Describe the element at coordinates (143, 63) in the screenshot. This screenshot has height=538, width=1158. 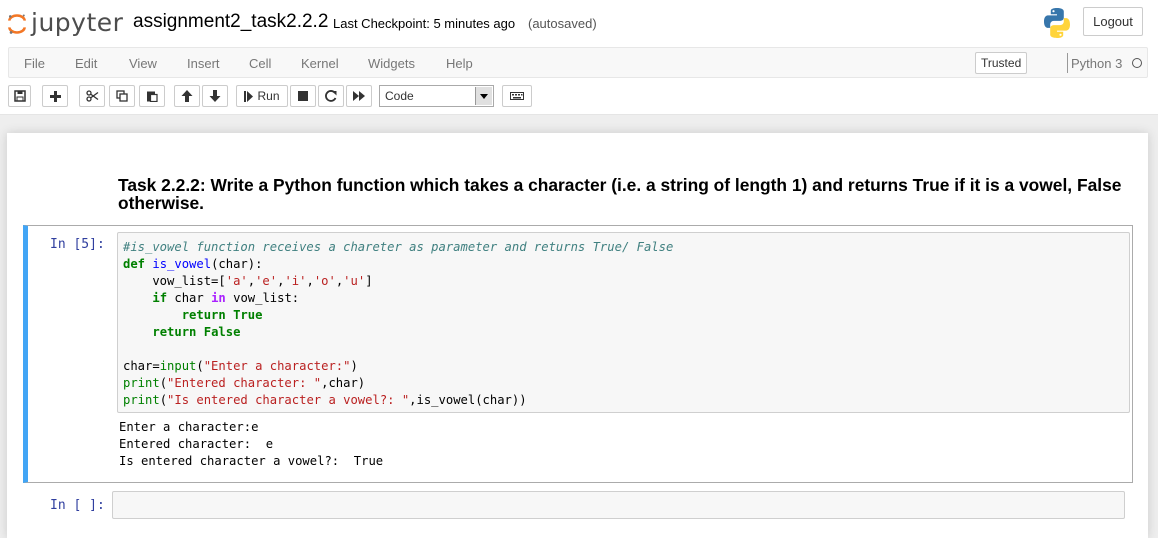
I see `menu-view: View` at that location.